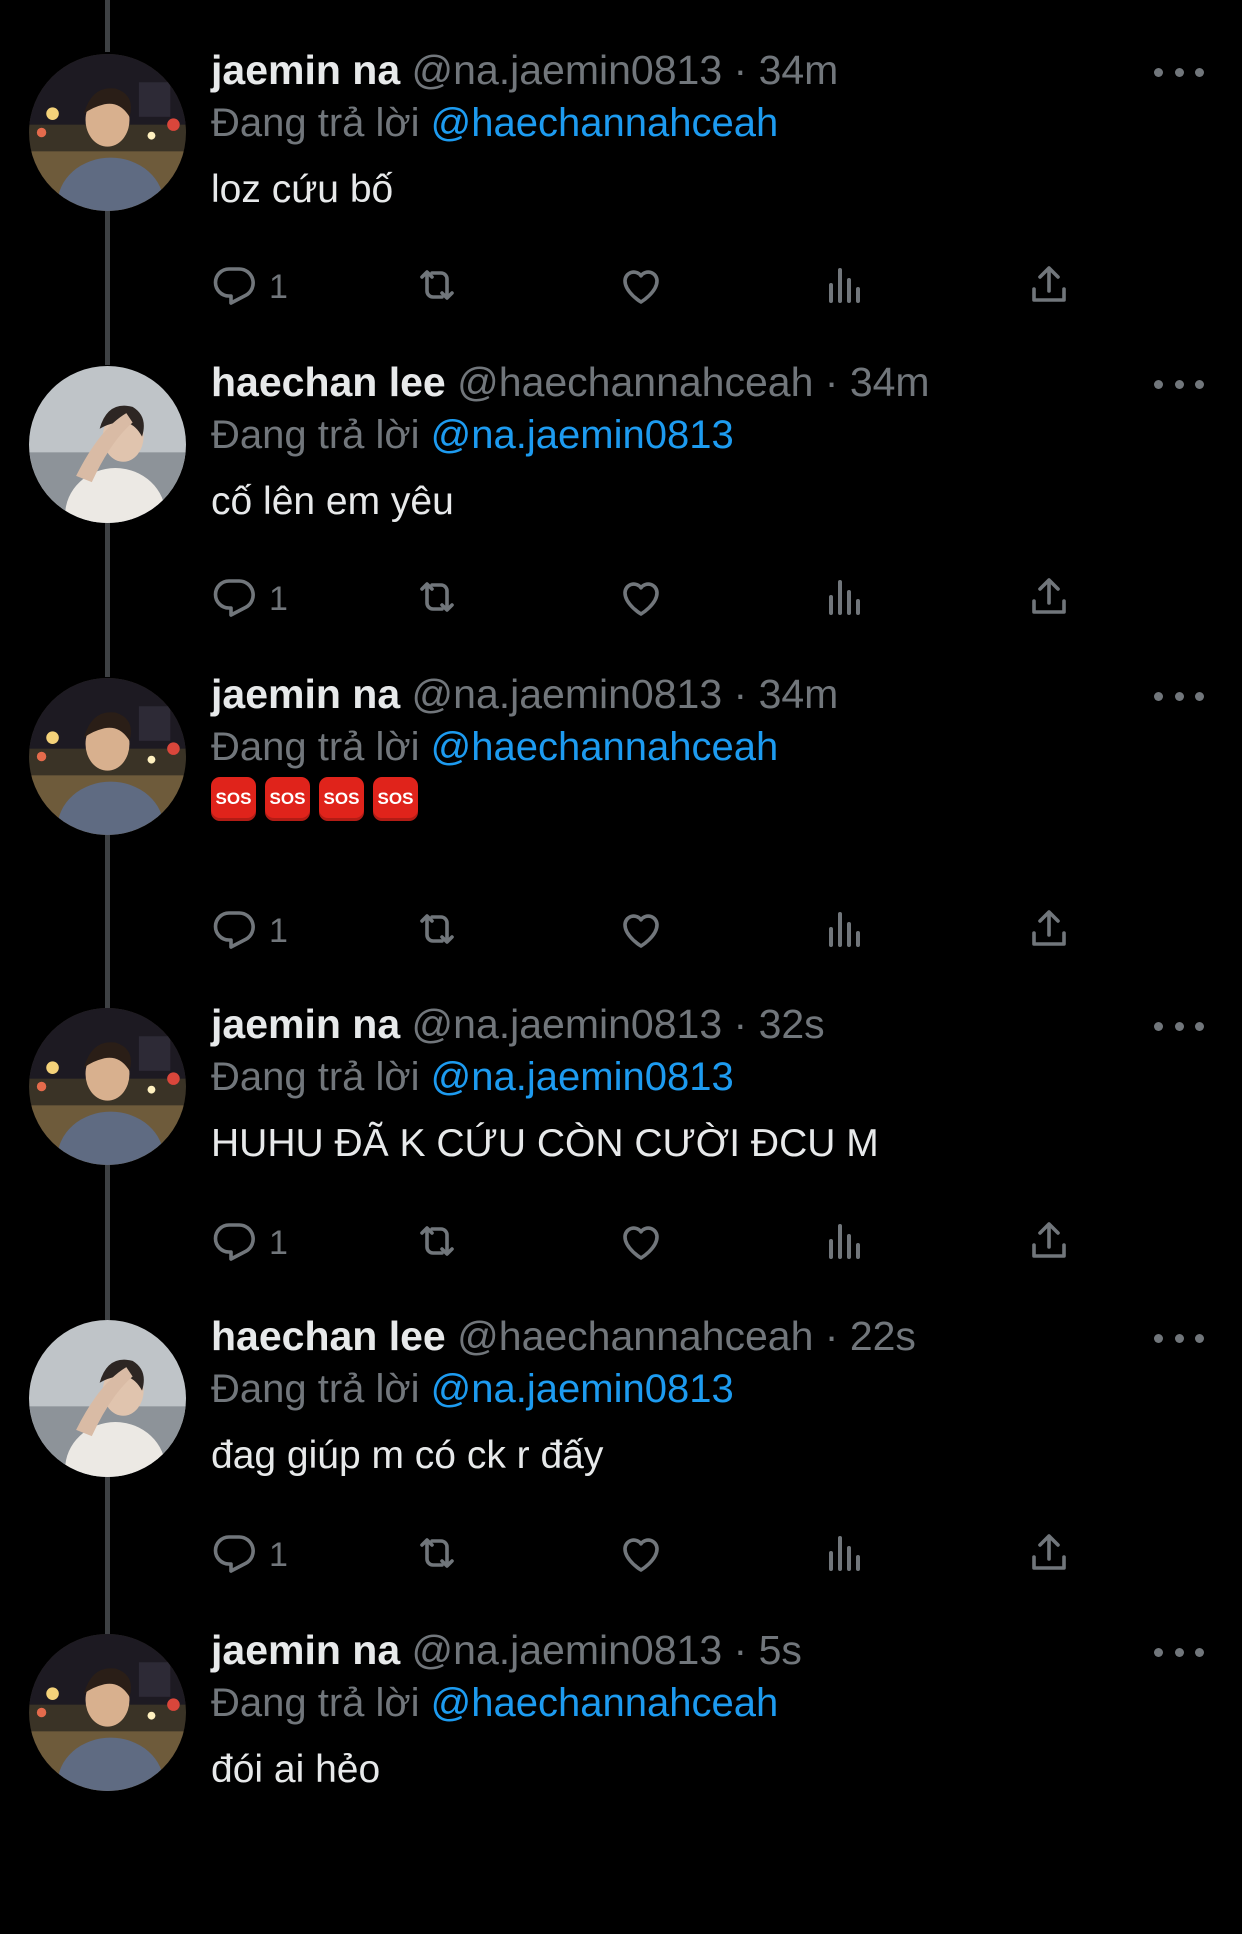  I want to click on tweet-header: jaemin na @na.jaemin0813 · 34m, so click(524, 70).